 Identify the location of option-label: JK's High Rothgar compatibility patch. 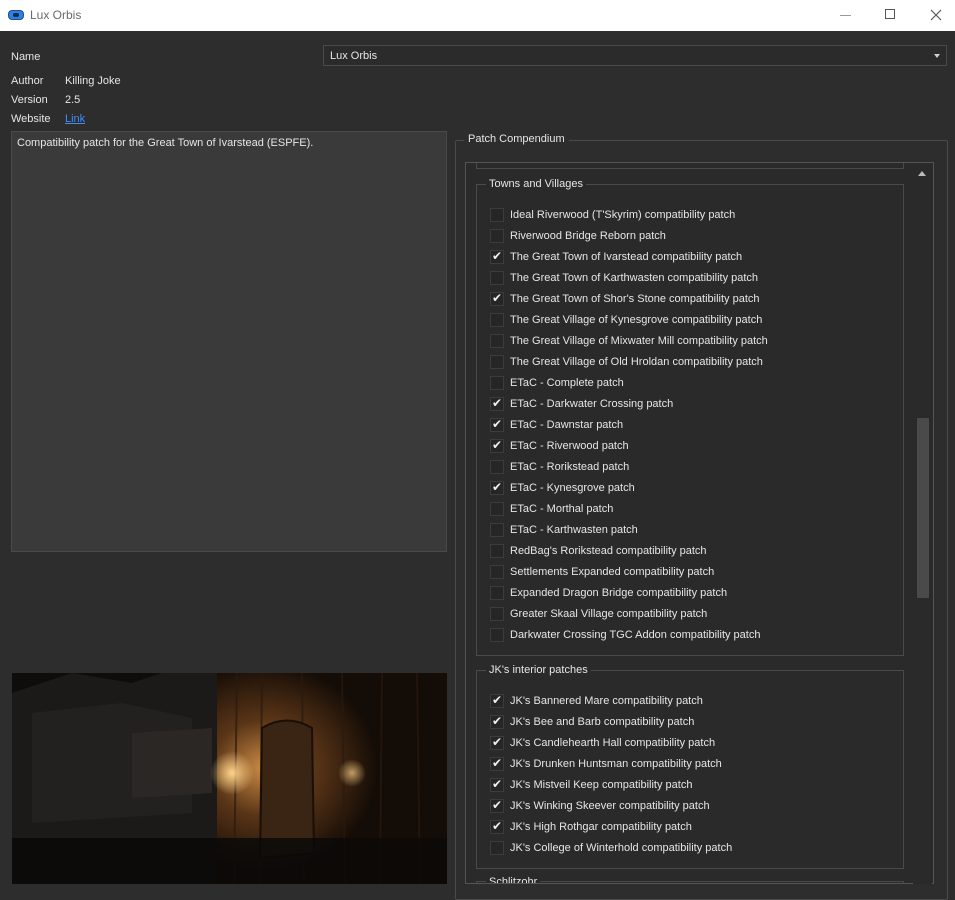
(601, 827).